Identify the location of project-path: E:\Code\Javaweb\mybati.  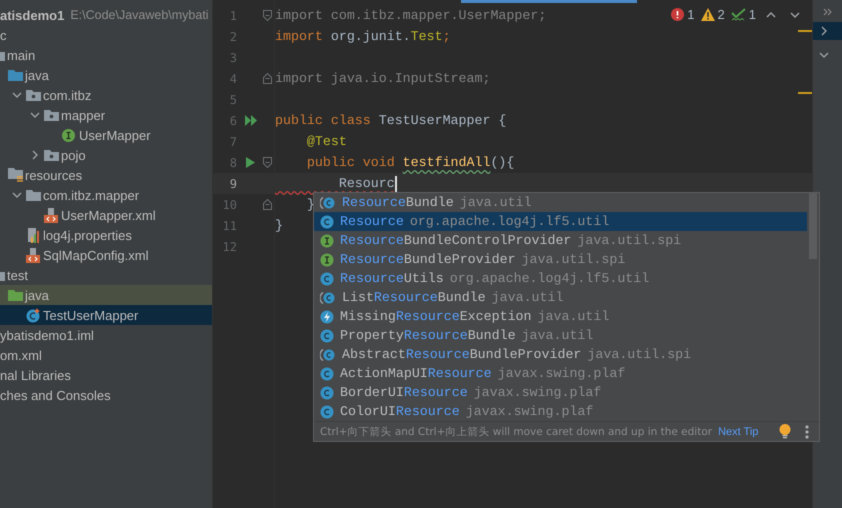
(139, 15).